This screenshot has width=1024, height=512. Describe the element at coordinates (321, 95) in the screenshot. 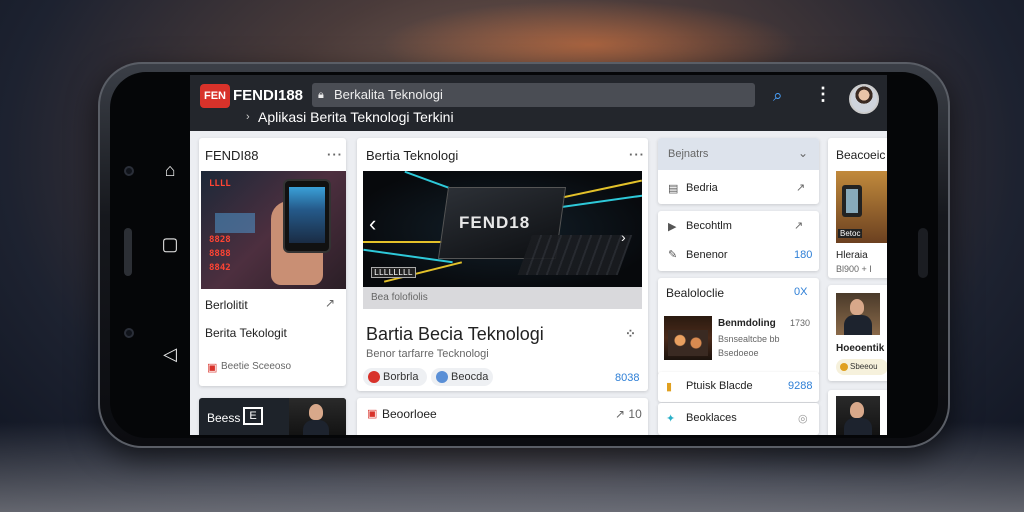

I see `lock-icon: 🔒︎` at that location.